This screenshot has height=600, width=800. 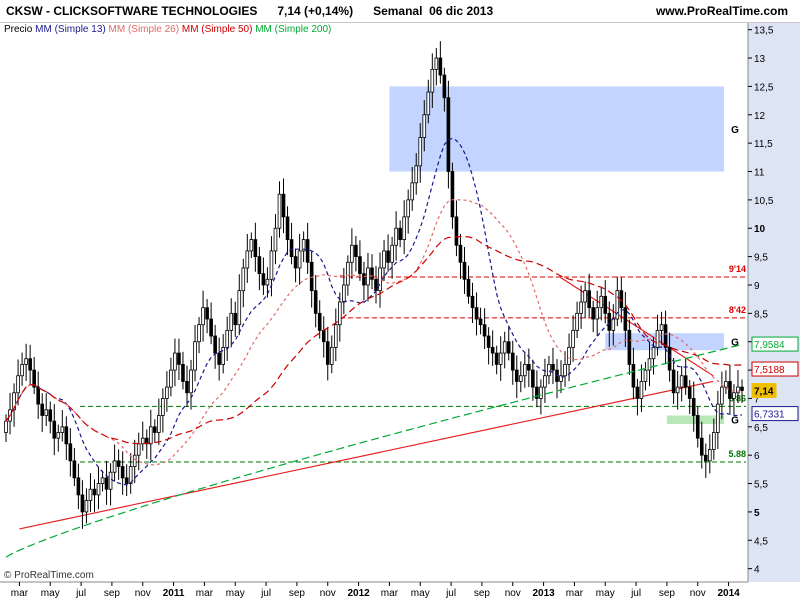 What do you see at coordinates (735, 421) in the screenshot?
I see `zone-label: G` at bounding box center [735, 421].